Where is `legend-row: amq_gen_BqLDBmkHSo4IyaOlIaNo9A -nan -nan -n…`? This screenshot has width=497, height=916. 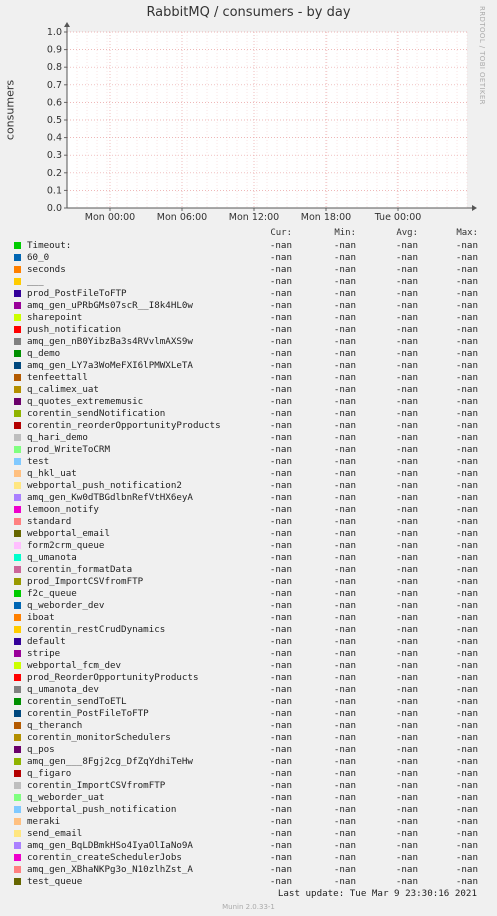
legend-row: amq_gen_BqLDBmkHSo4IyaOlIaNo9A -nan -nan -n… is located at coordinates (248, 846).